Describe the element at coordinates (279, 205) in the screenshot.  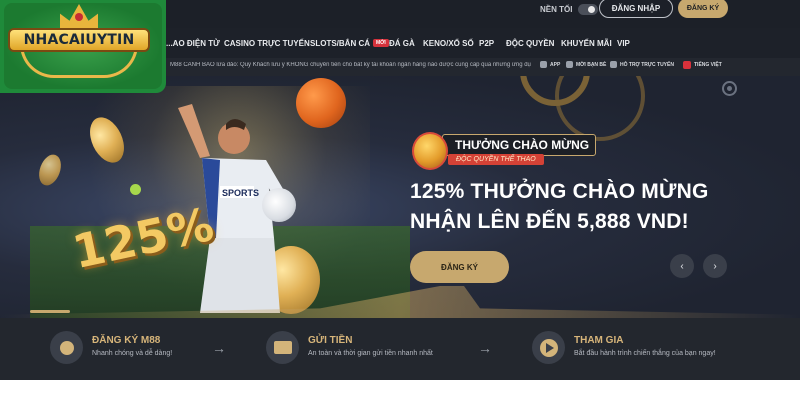
I see `football-icon` at that location.